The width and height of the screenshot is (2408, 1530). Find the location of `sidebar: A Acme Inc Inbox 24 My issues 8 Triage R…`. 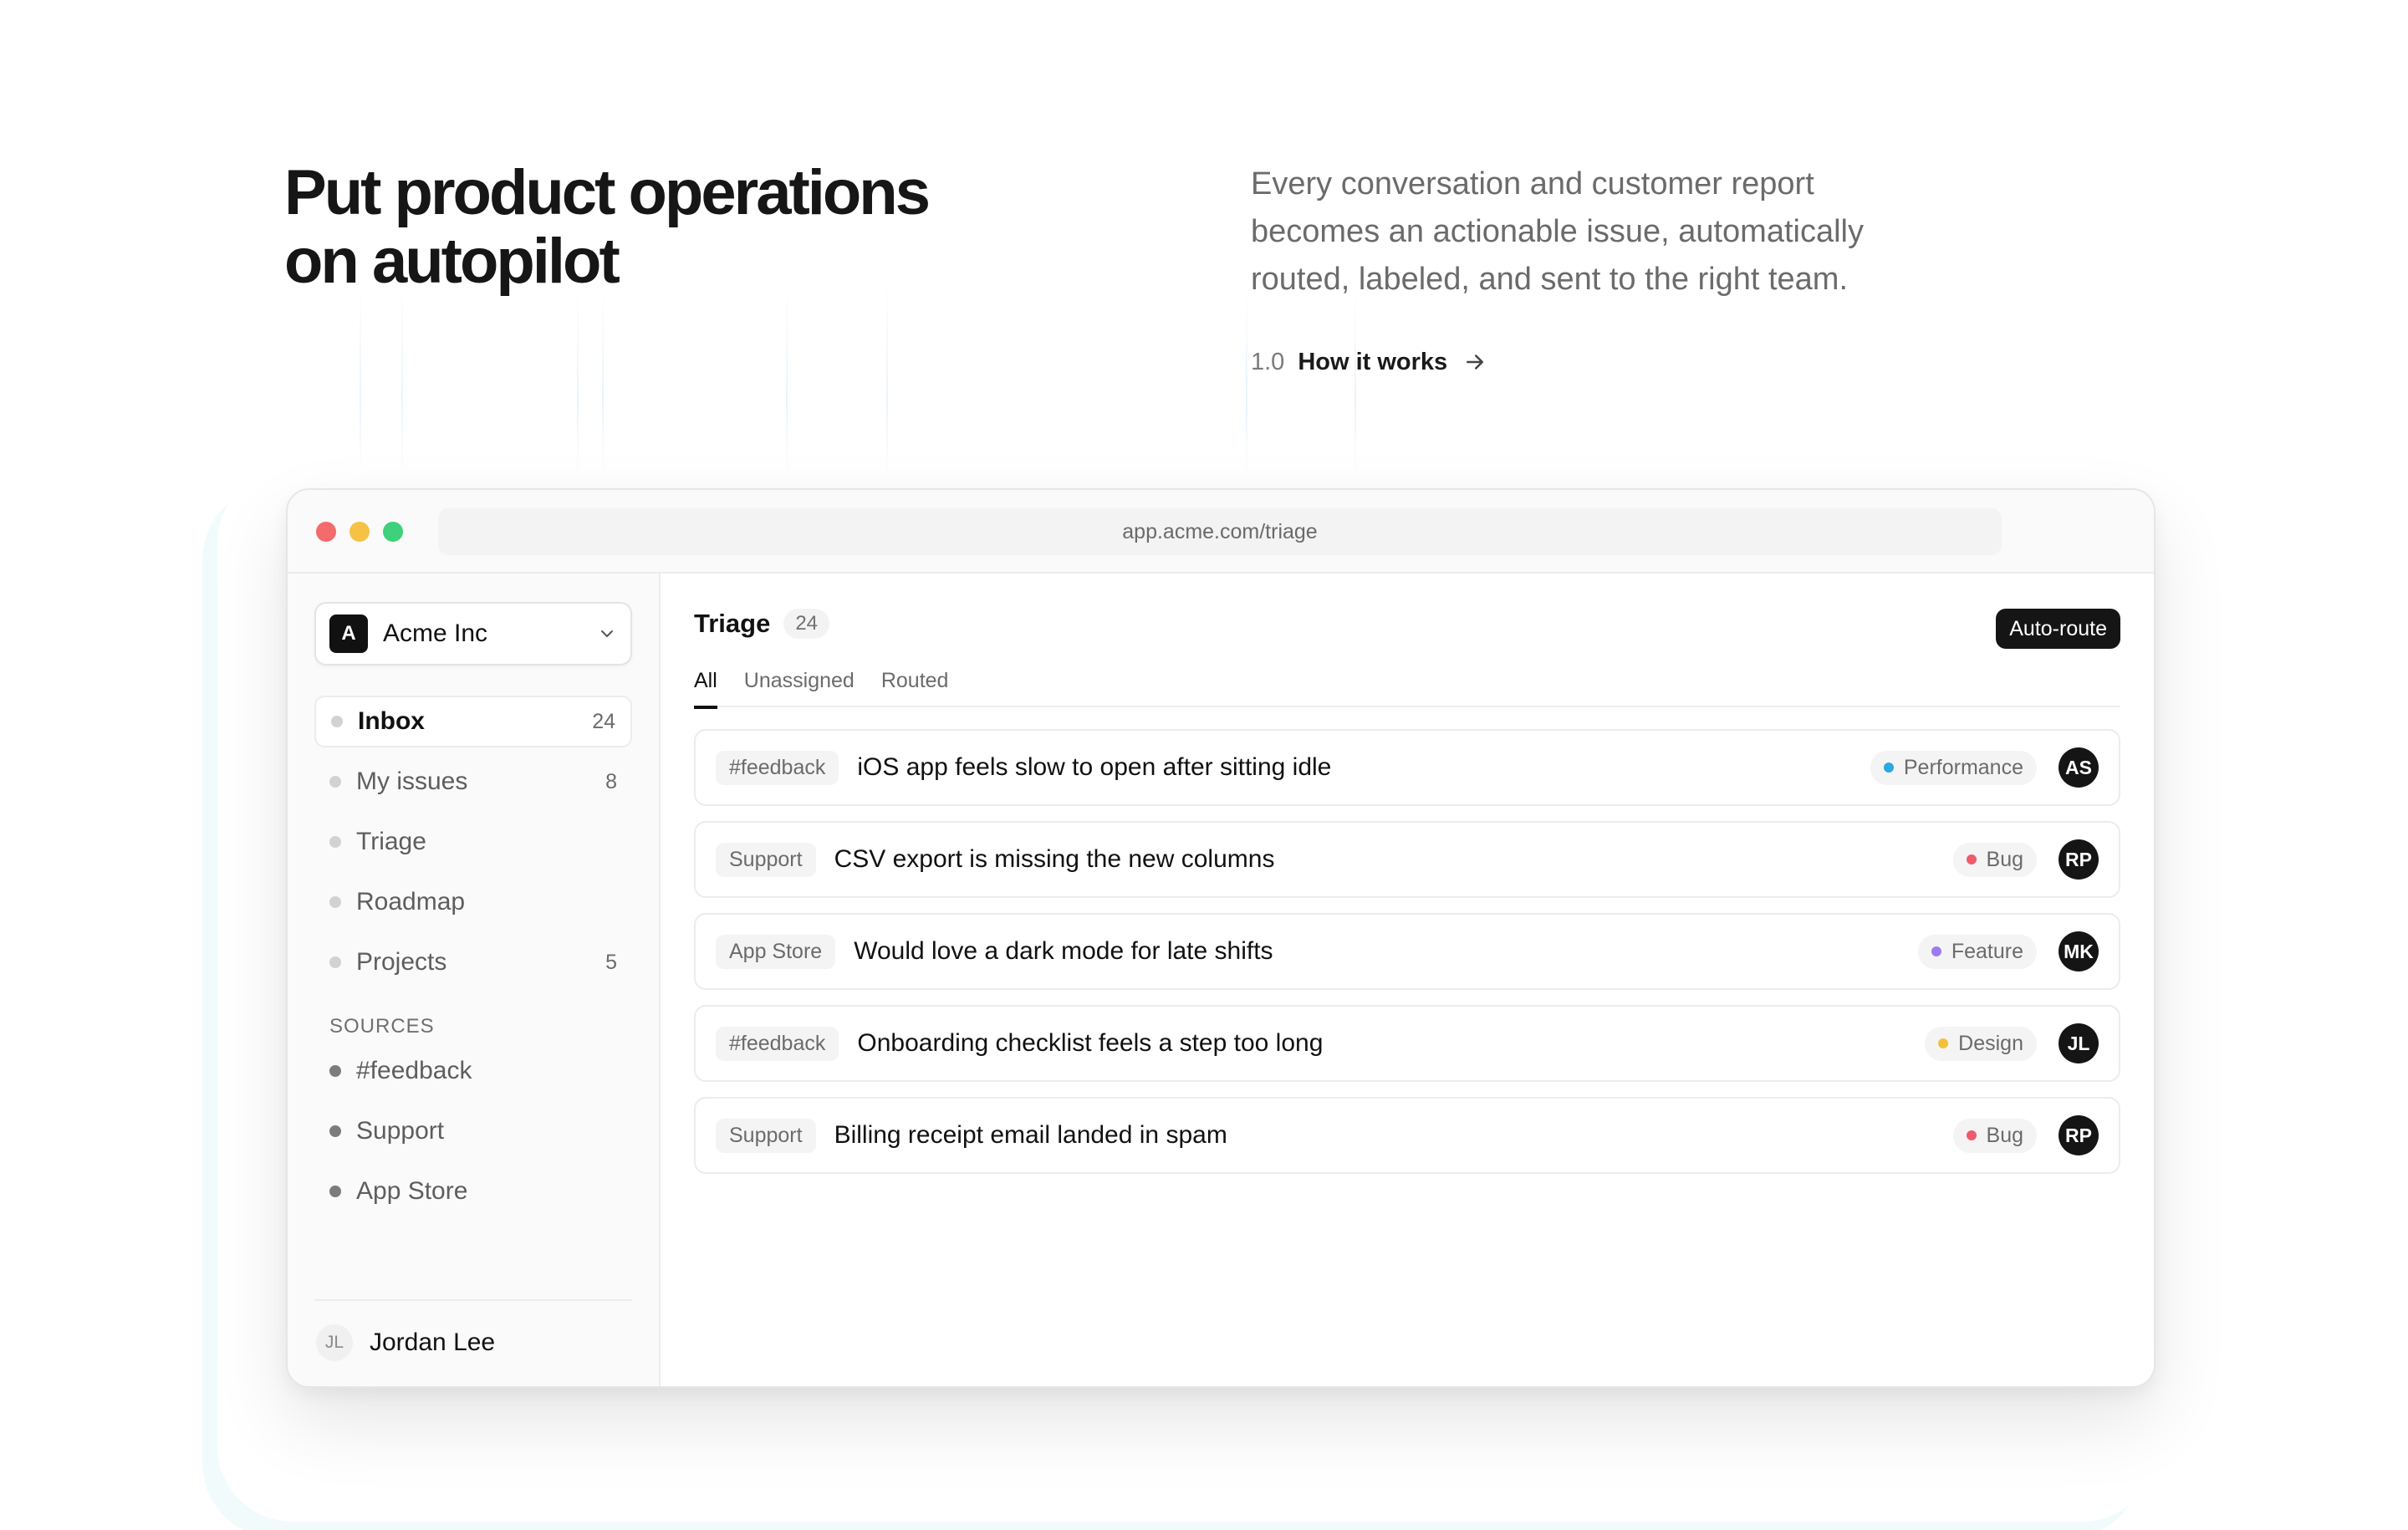

sidebar: A Acme Inc Inbox 24 My issues 8 Triage R… is located at coordinates (474, 980).